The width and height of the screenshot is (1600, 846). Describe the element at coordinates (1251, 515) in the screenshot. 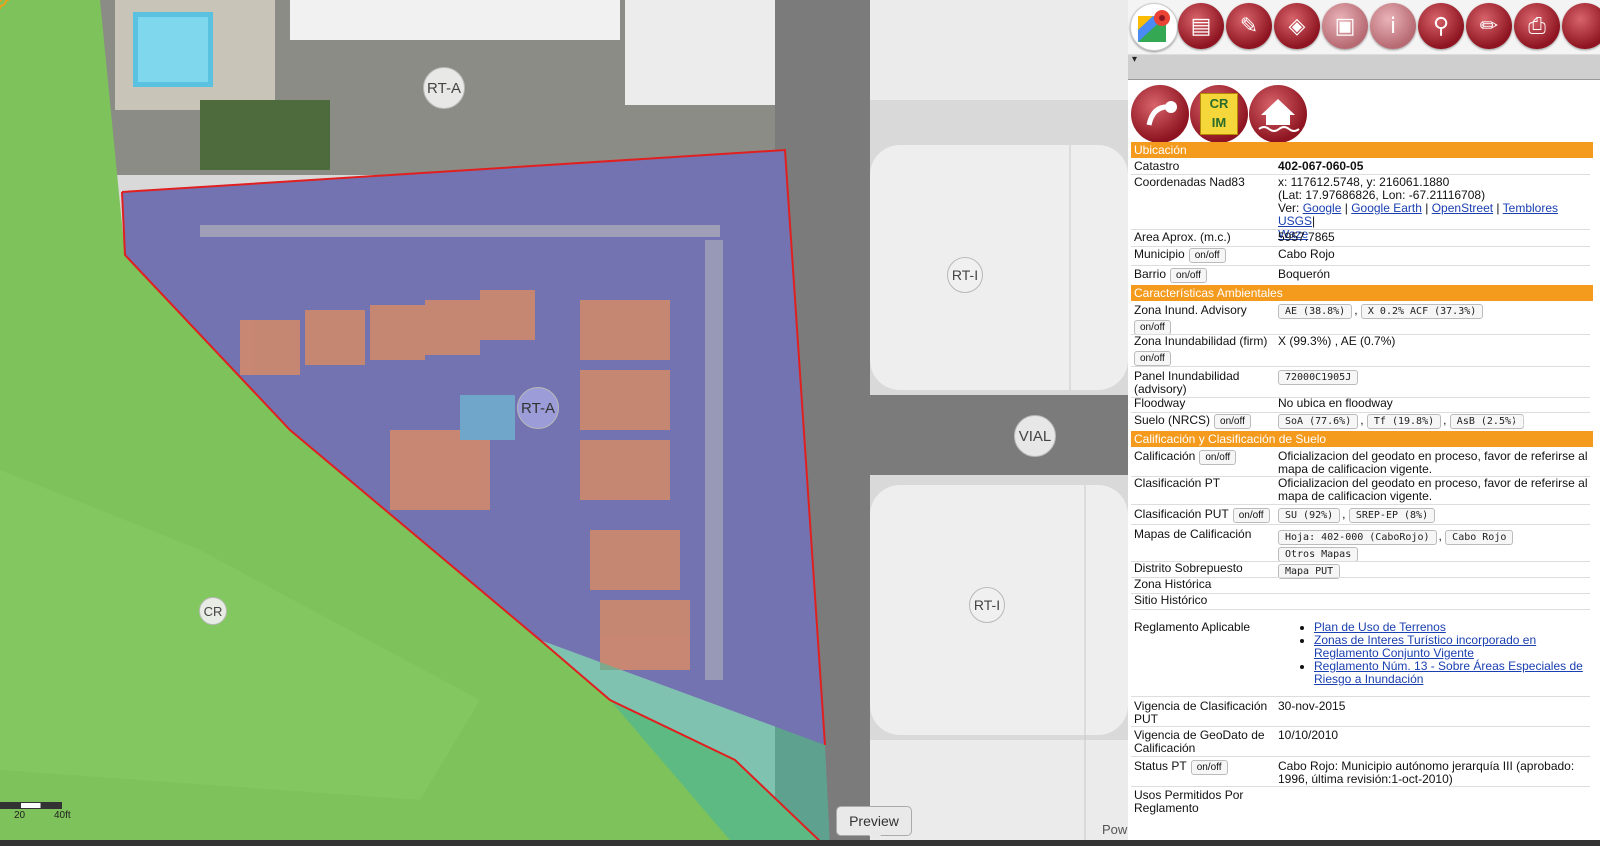

I see `clasificacion-put-onoff-button: on/off` at that location.